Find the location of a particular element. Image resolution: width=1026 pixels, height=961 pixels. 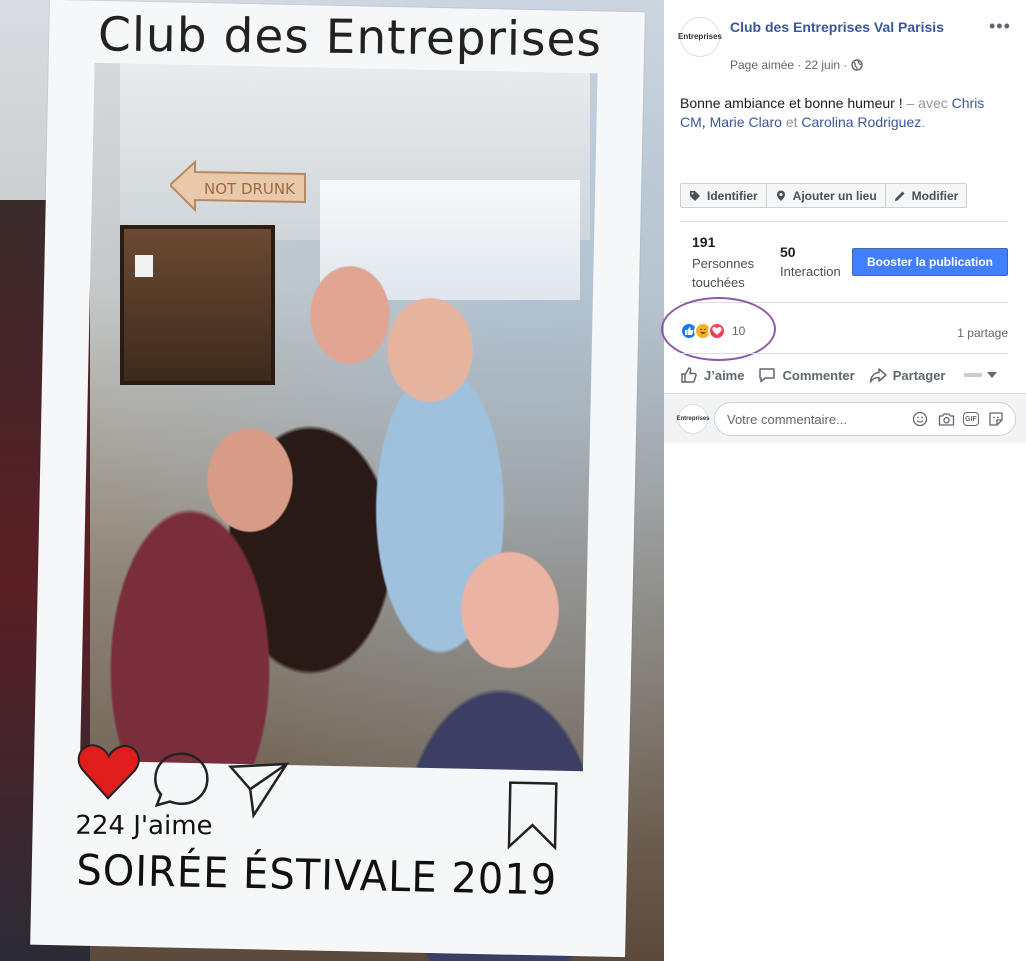

add-place-button: Ajouter un lieu is located at coordinates (826, 195).